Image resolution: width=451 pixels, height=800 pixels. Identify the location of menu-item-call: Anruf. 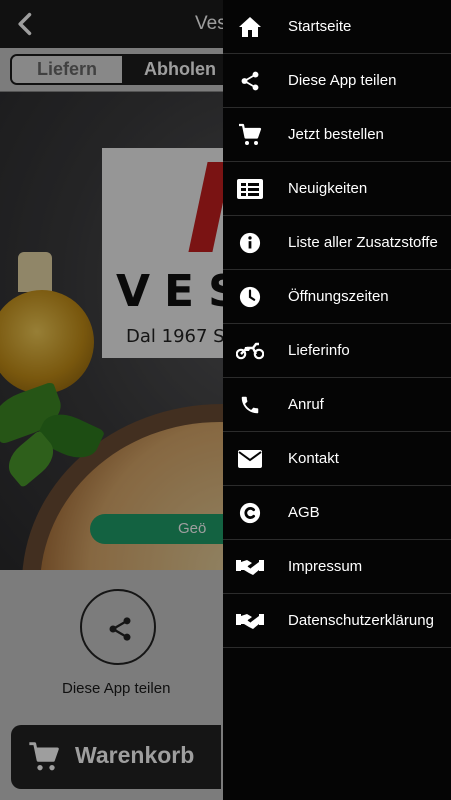
(337, 405).